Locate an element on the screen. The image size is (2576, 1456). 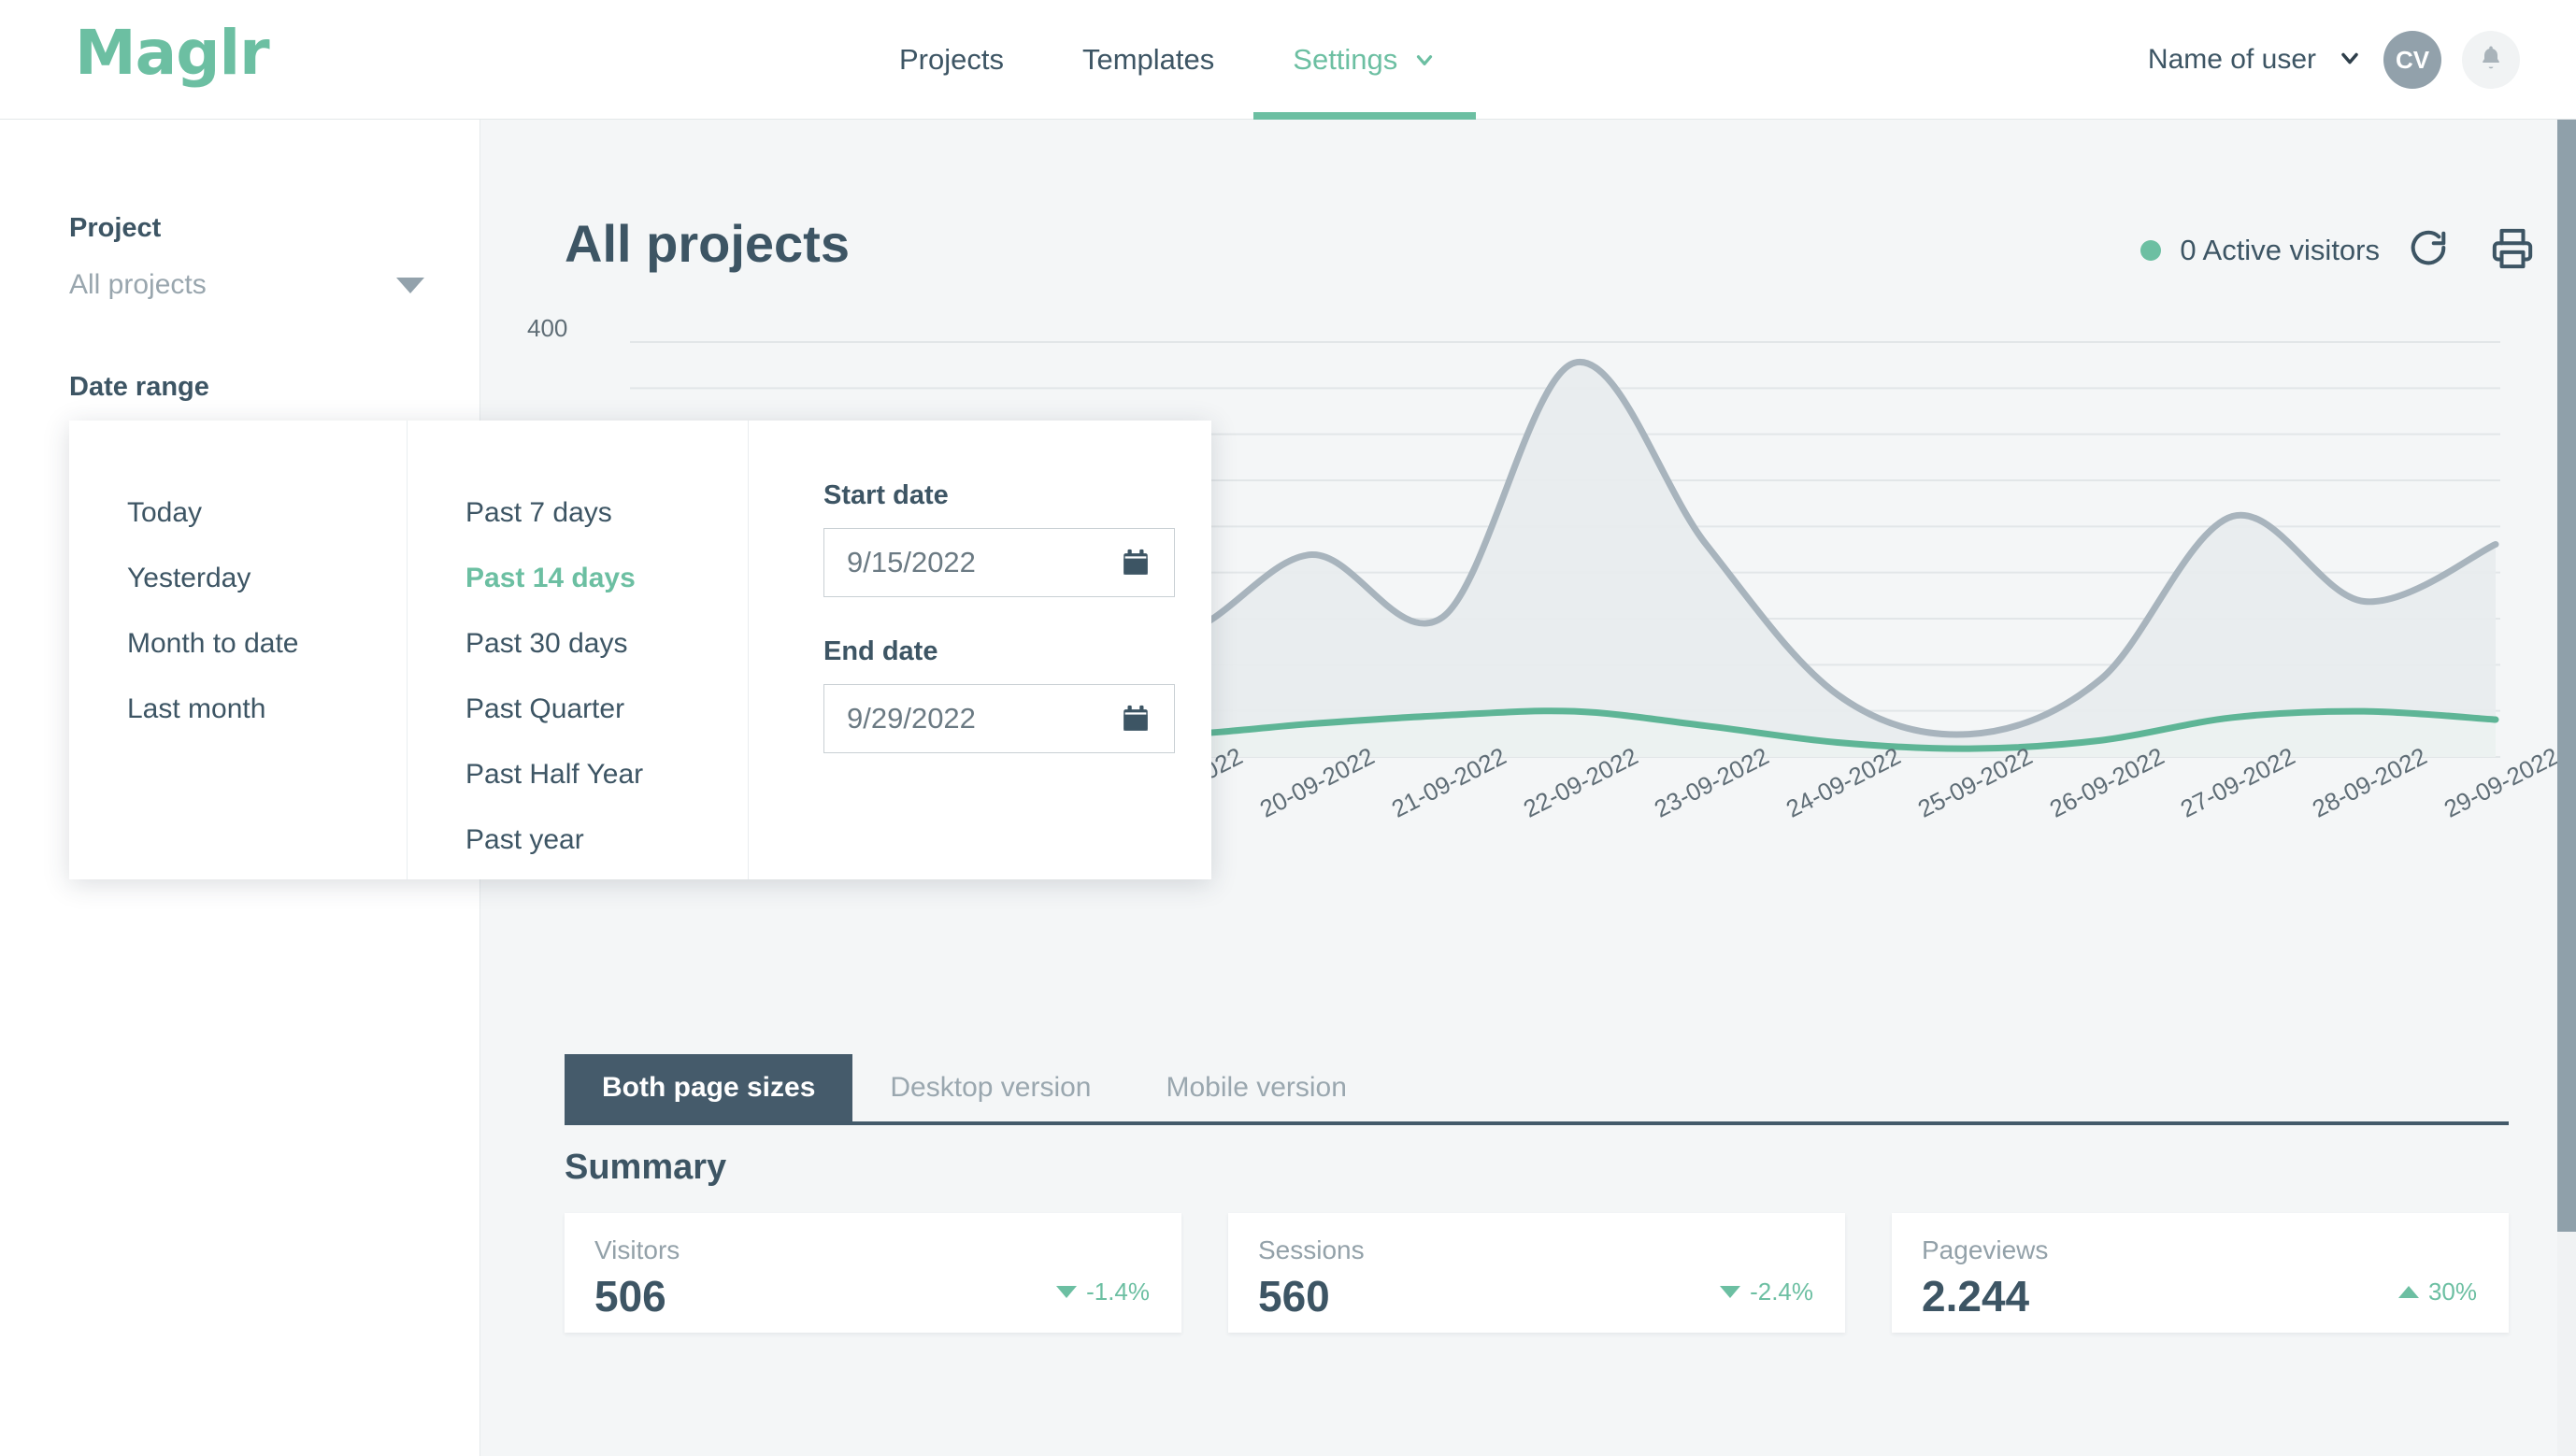
end-date-field: 9/29/2022 is located at coordinates (999, 718).